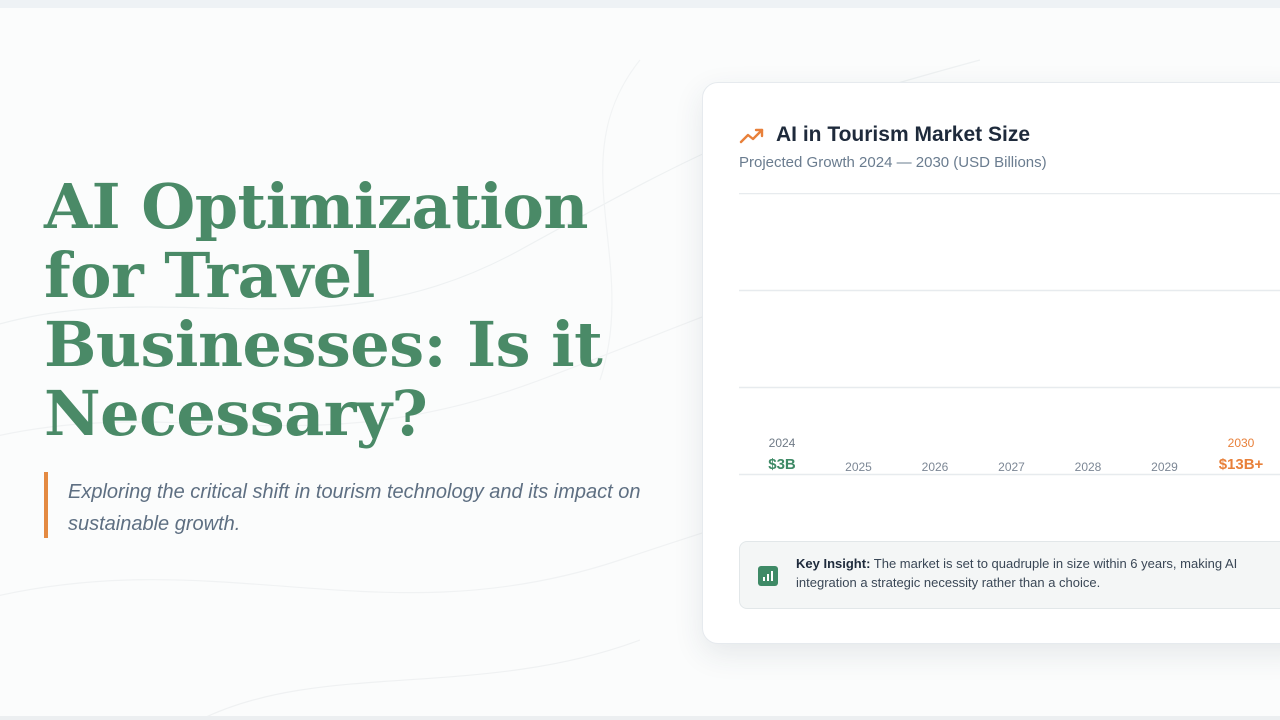 The width and height of the screenshot is (1280, 720). What do you see at coordinates (751, 136) in the screenshot?
I see `trending-up-icon` at bounding box center [751, 136].